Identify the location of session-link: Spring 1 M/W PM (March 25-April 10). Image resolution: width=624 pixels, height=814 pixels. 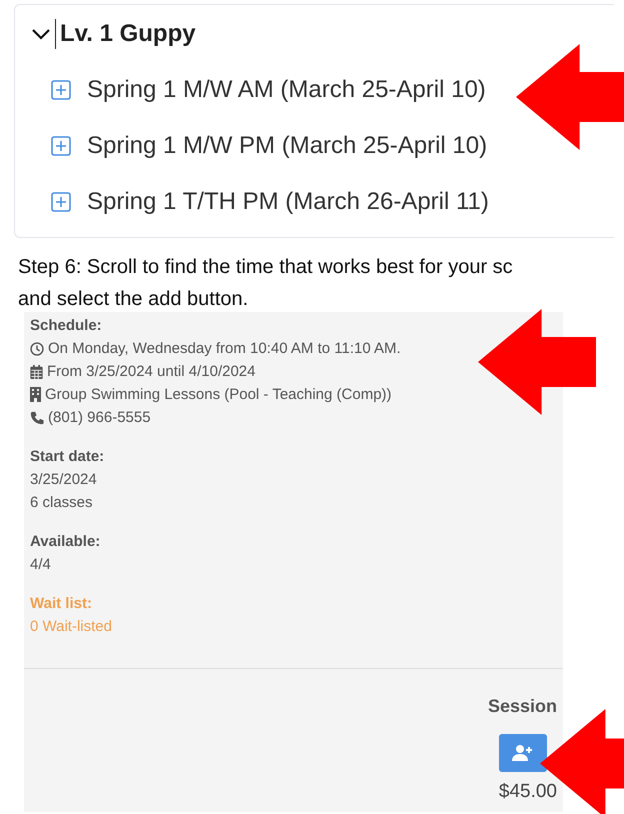
(287, 146).